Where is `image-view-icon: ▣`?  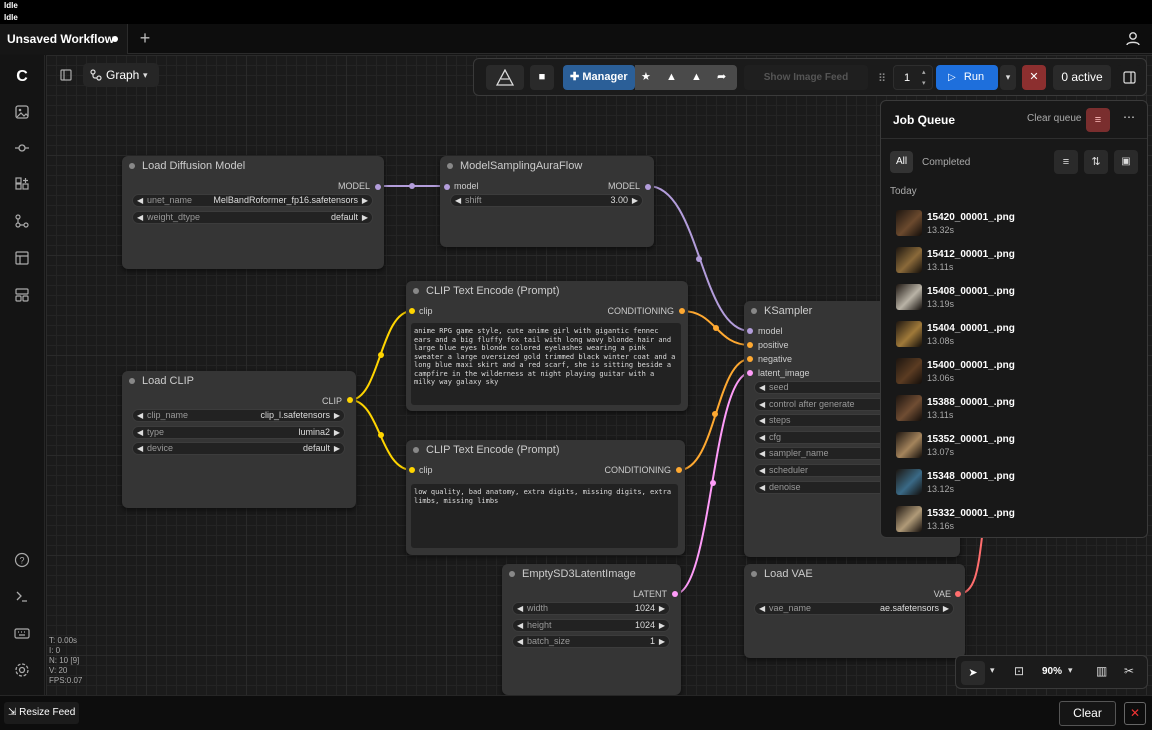 image-view-icon: ▣ is located at coordinates (1126, 162).